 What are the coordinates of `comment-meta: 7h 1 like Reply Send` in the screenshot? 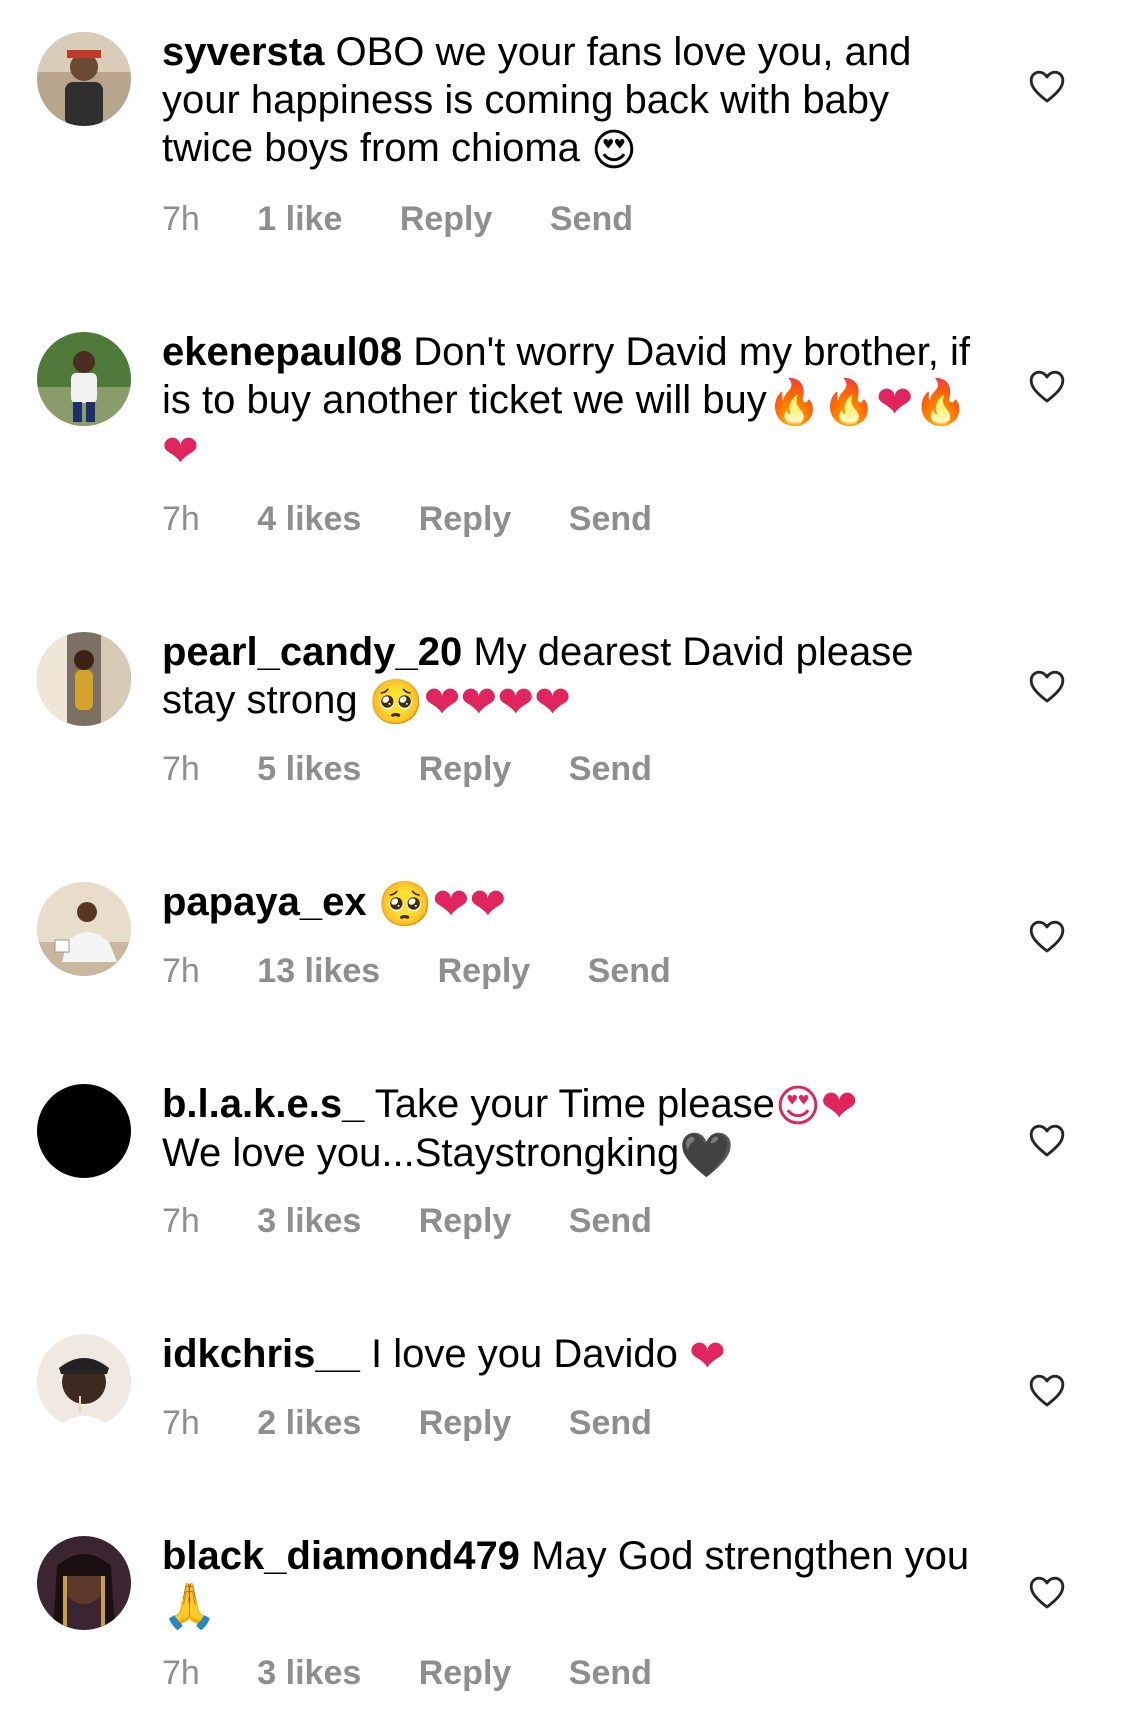 It's located at (421, 219).